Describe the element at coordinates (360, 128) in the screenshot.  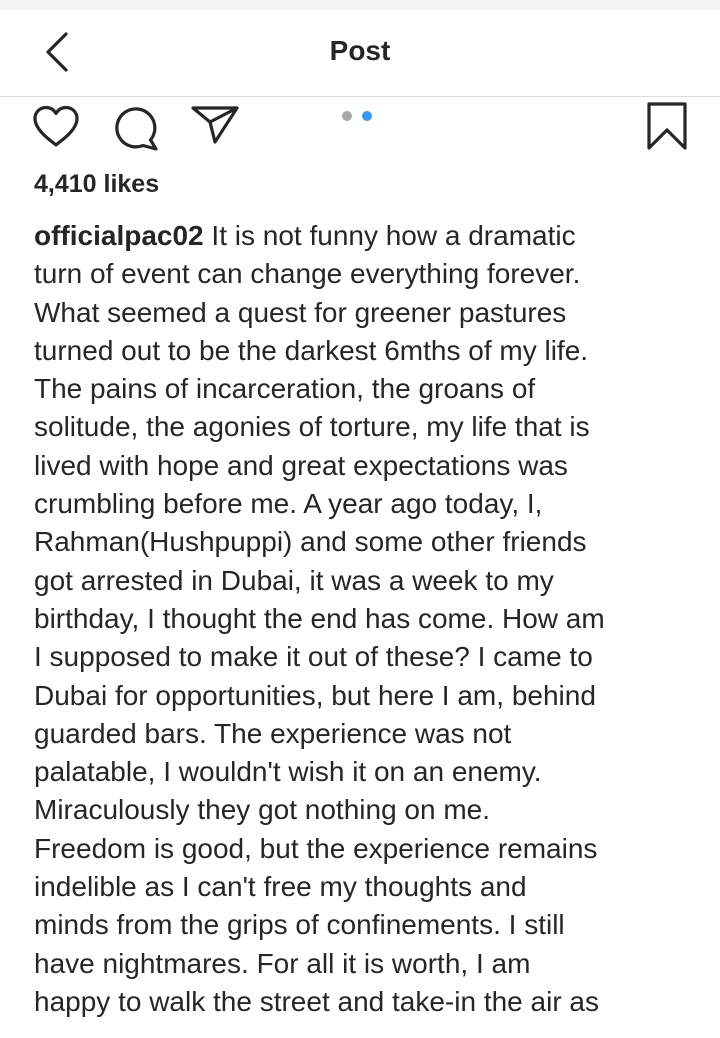
I see `post-action-bar` at that location.